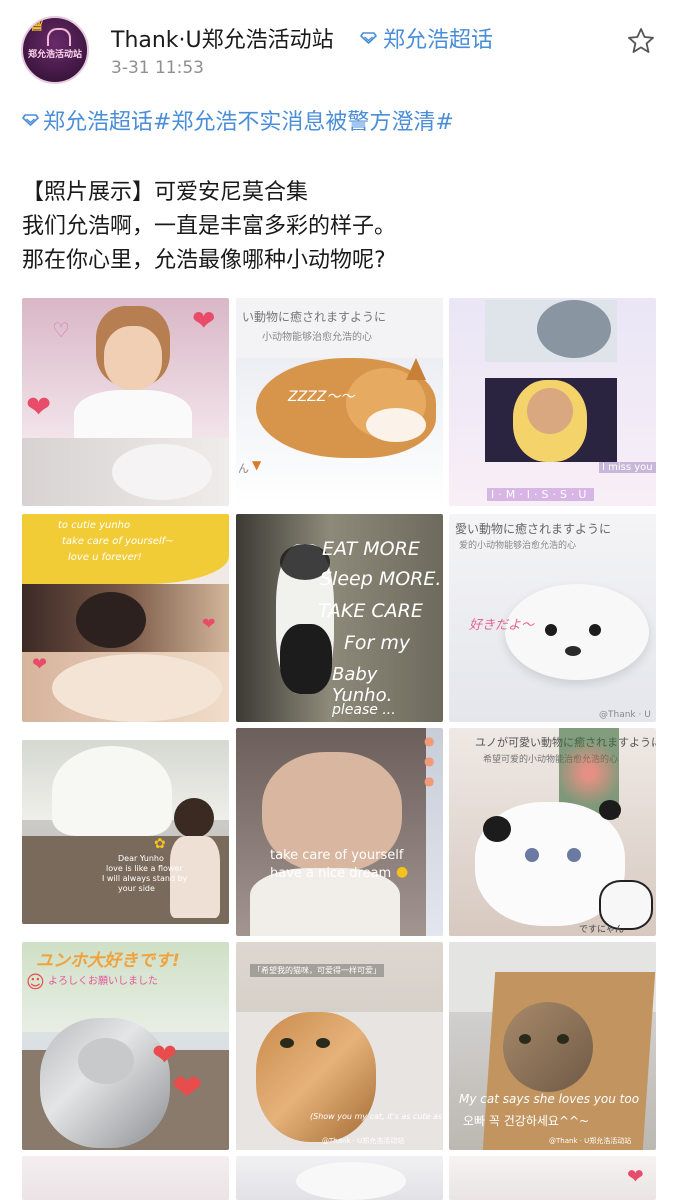  What do you see at coordinates (160, 844) in the screenshot?
I see `flower-icon: ✿` at bounding box center [160, 844].